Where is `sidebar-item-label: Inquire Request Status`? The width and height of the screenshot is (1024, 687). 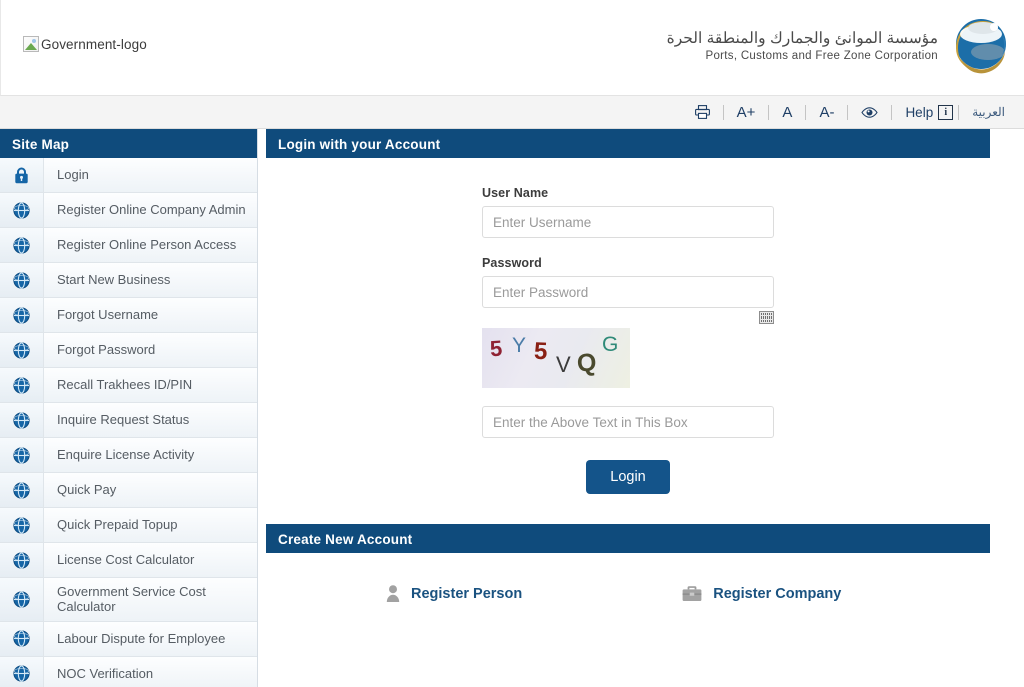
sidebar-item-label: Inquire Request Status is located at coordinates (123, 420).